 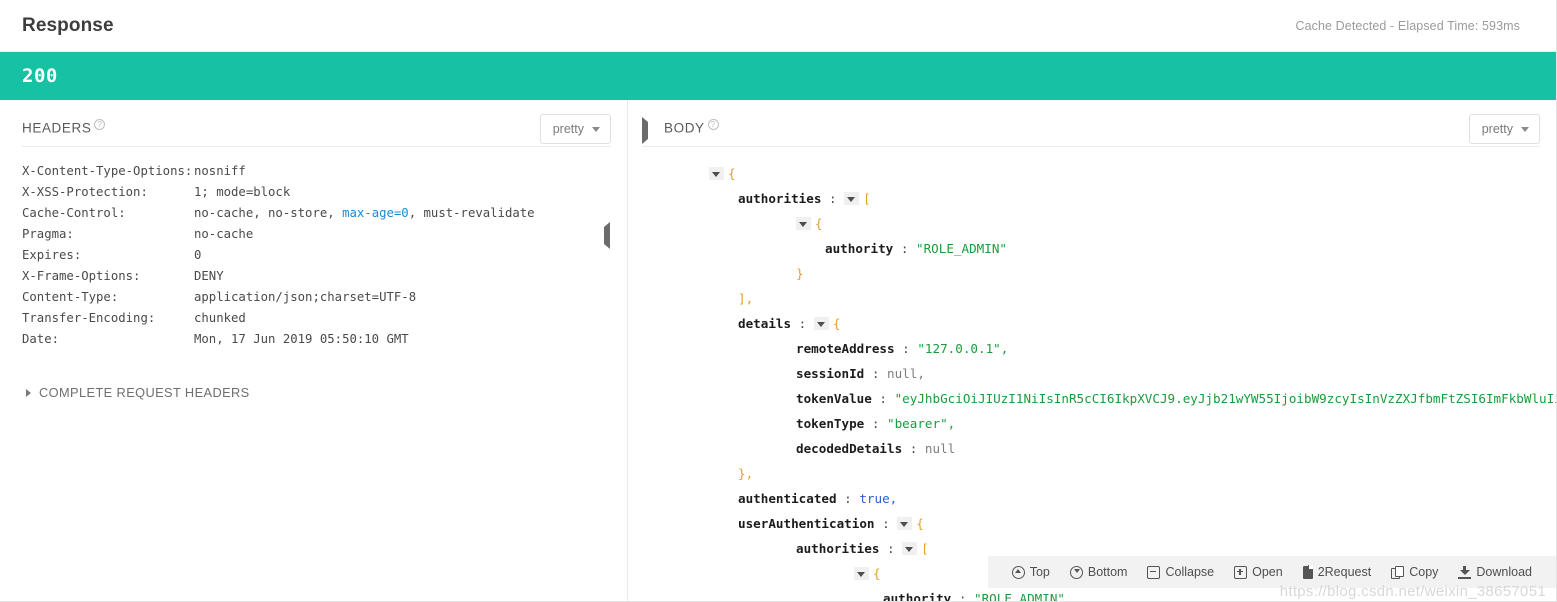 What do you see at coordinates (1092, 273) in the screenshot?
I see `json-line: }` at bounding box center [1092, 273].